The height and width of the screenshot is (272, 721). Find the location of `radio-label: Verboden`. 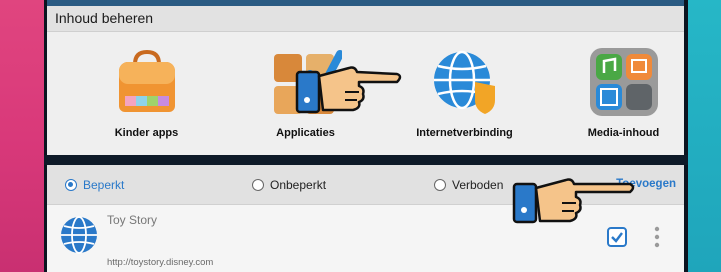

radio-label: Verboden is located at coordinates (478, 185).